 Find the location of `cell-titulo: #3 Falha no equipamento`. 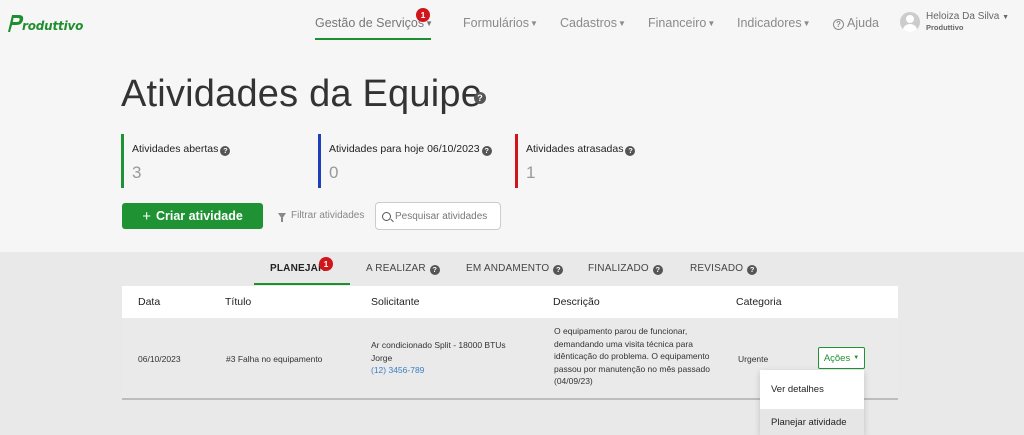

cell-titulo: #3 Falha no equipamento is located at coordinates (274, 359).